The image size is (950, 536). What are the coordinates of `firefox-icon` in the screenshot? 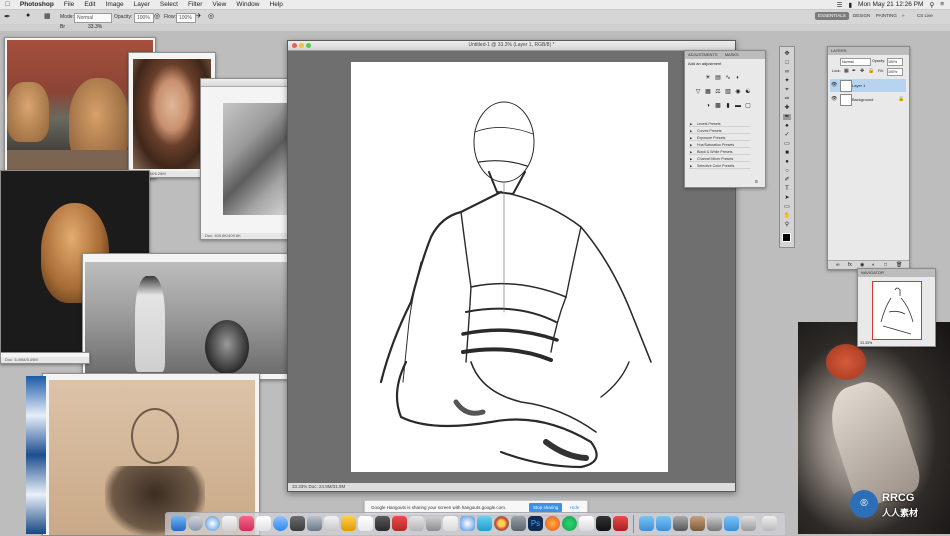 It's located at (552, 523).